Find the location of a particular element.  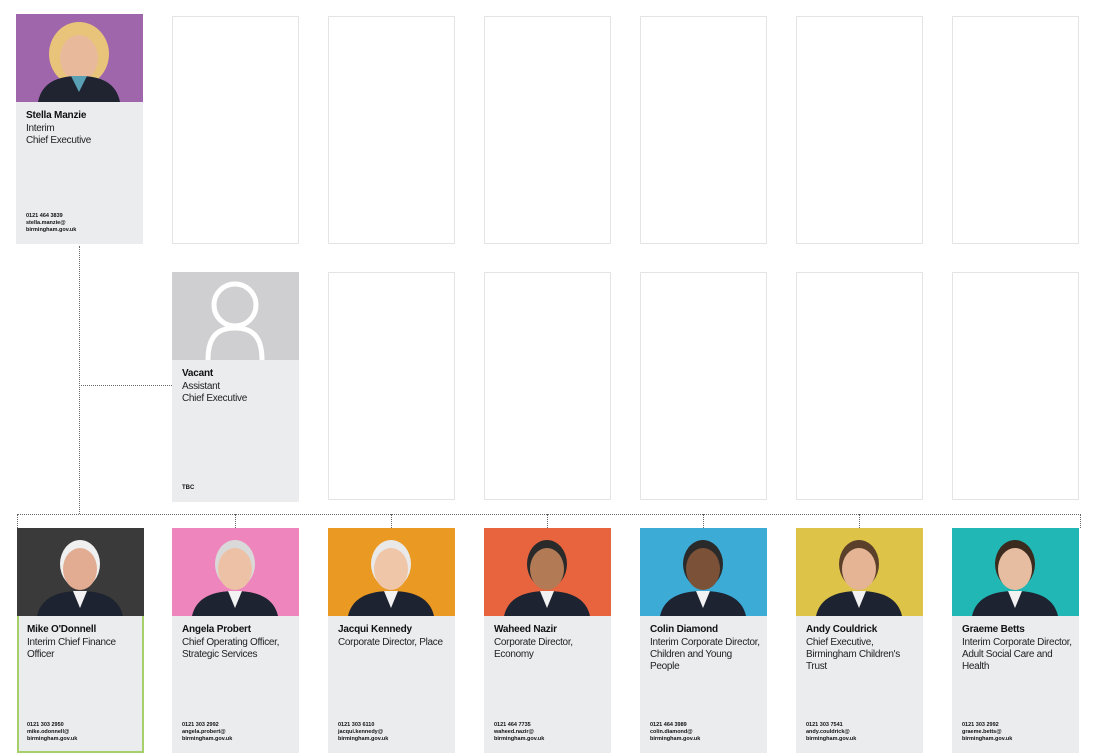

person-name: Andy Couldrick is located at coordinates (842, 629).